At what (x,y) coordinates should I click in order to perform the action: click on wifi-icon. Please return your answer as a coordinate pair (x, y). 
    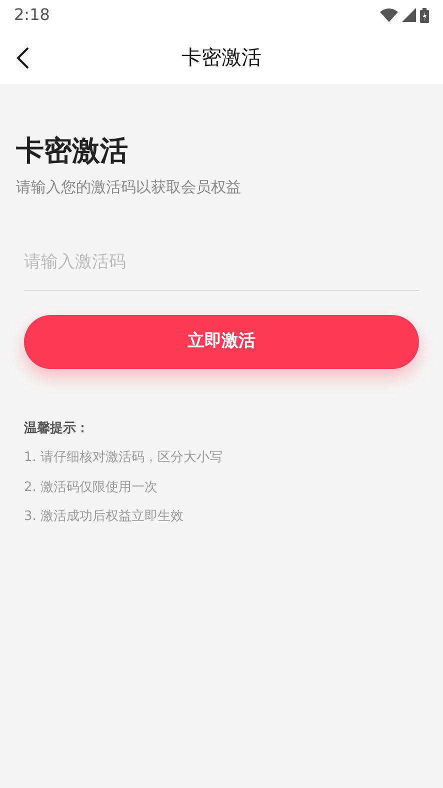
    Looking at the image, I should click on (389, 15).